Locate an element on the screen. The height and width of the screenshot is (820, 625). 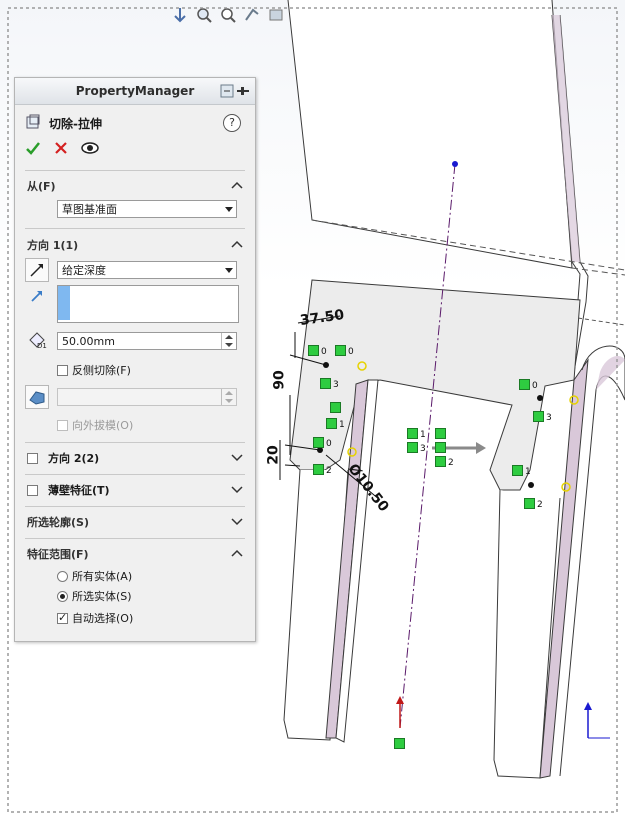
feature-name: 切除-拉伸 is located at coordinates (75, 124).